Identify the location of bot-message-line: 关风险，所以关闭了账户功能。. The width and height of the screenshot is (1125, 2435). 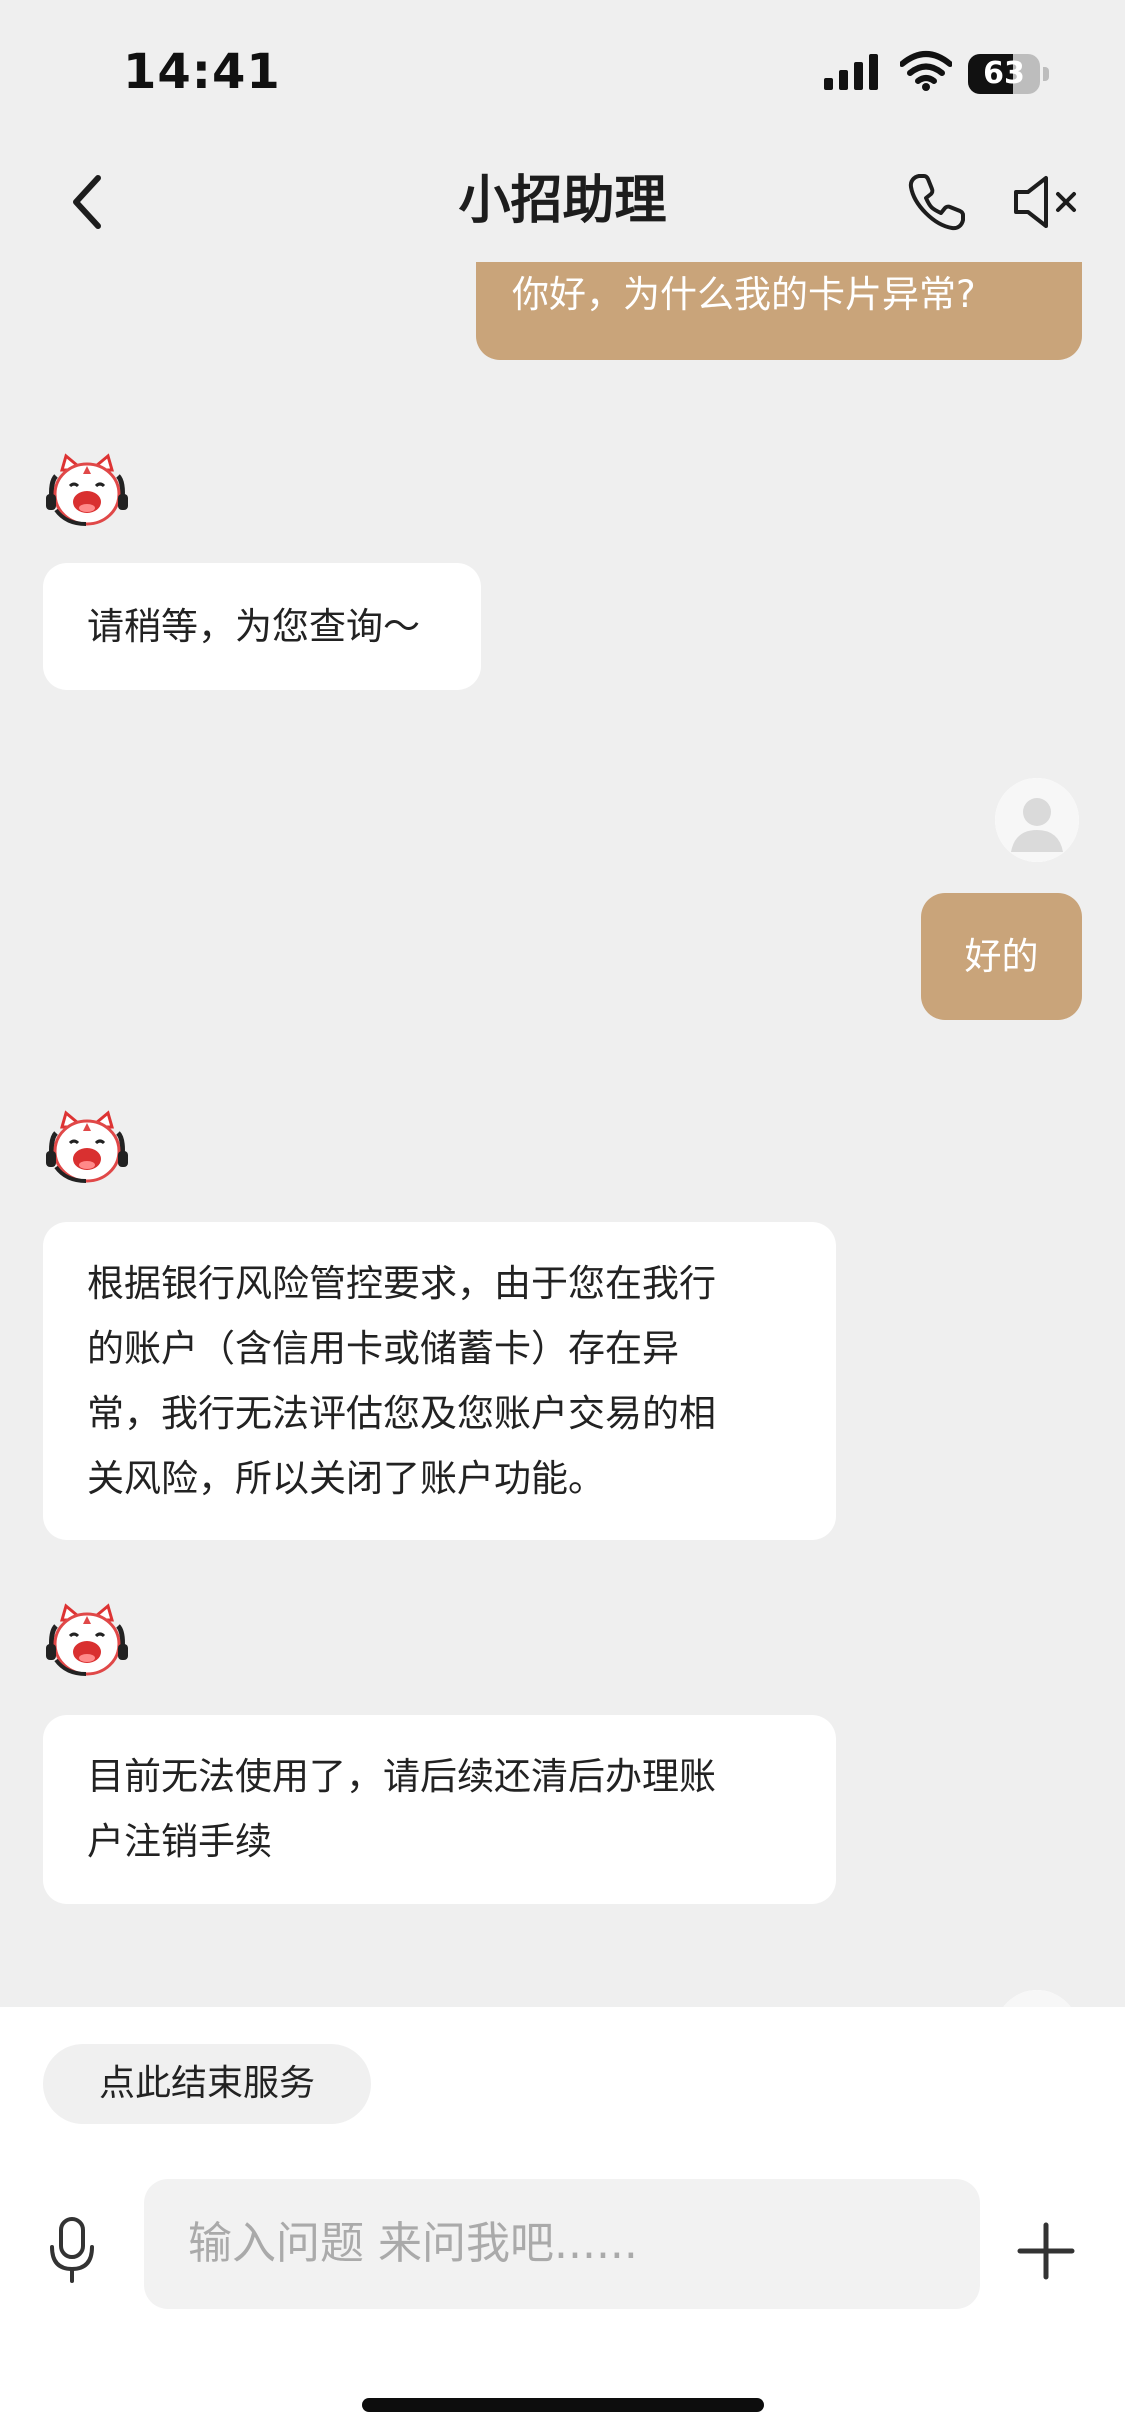
(346, 1478).